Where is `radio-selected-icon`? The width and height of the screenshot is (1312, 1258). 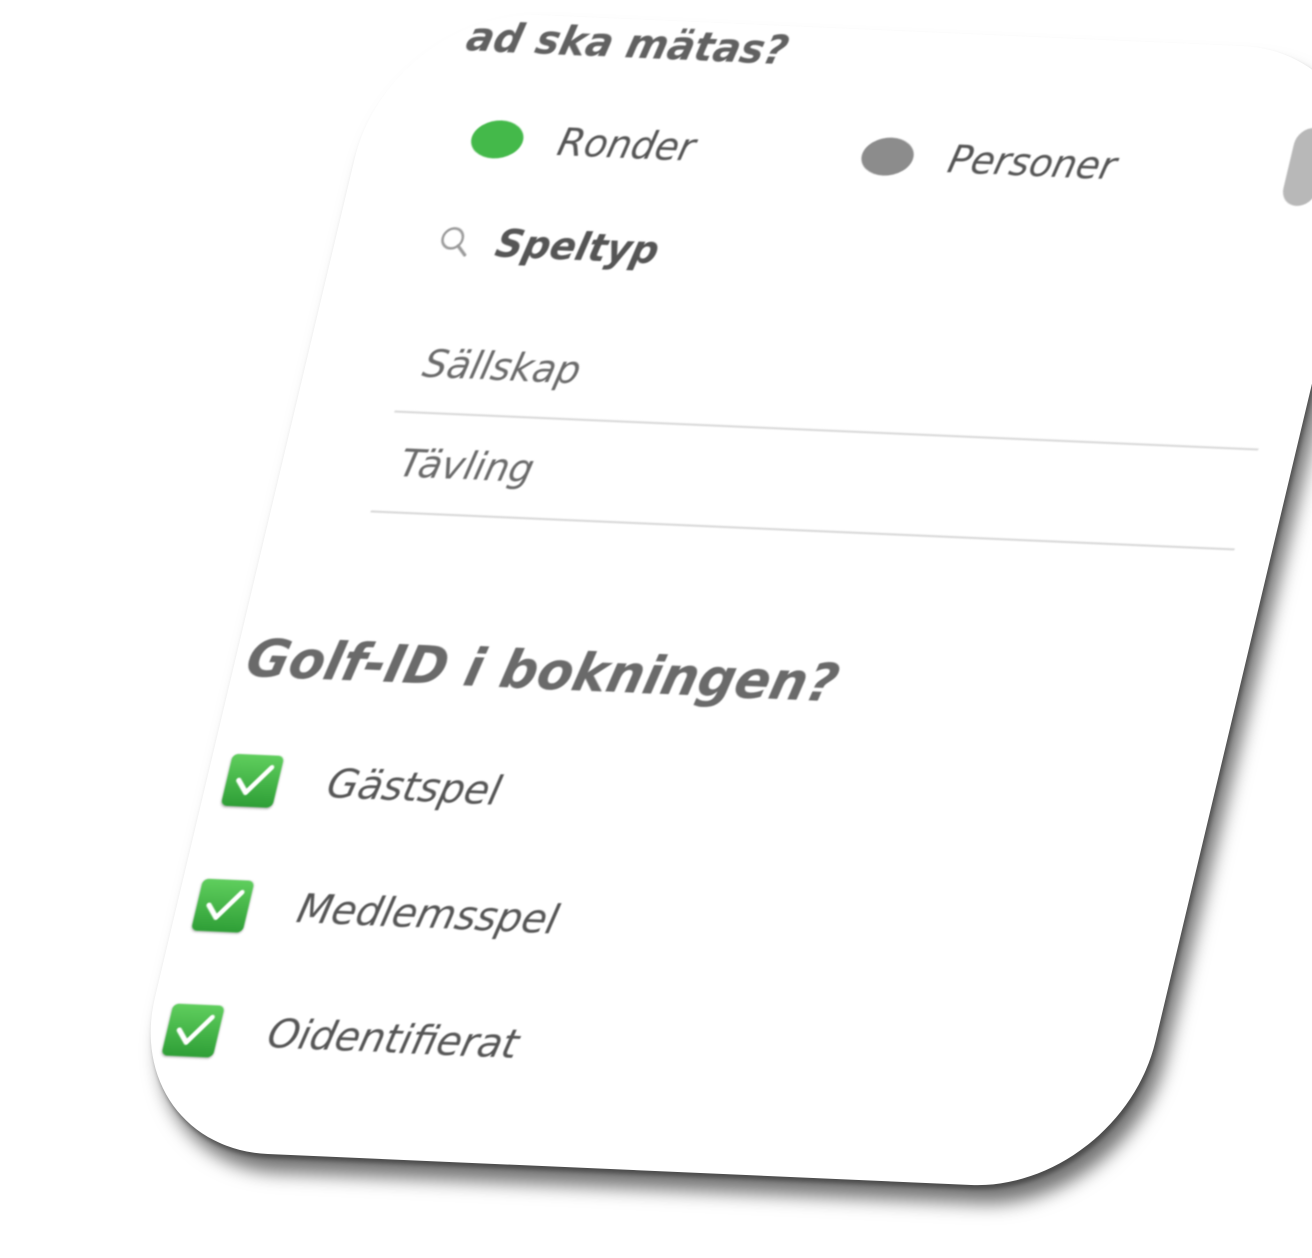 radio-selected-icon is located at coordinates (497, 139).